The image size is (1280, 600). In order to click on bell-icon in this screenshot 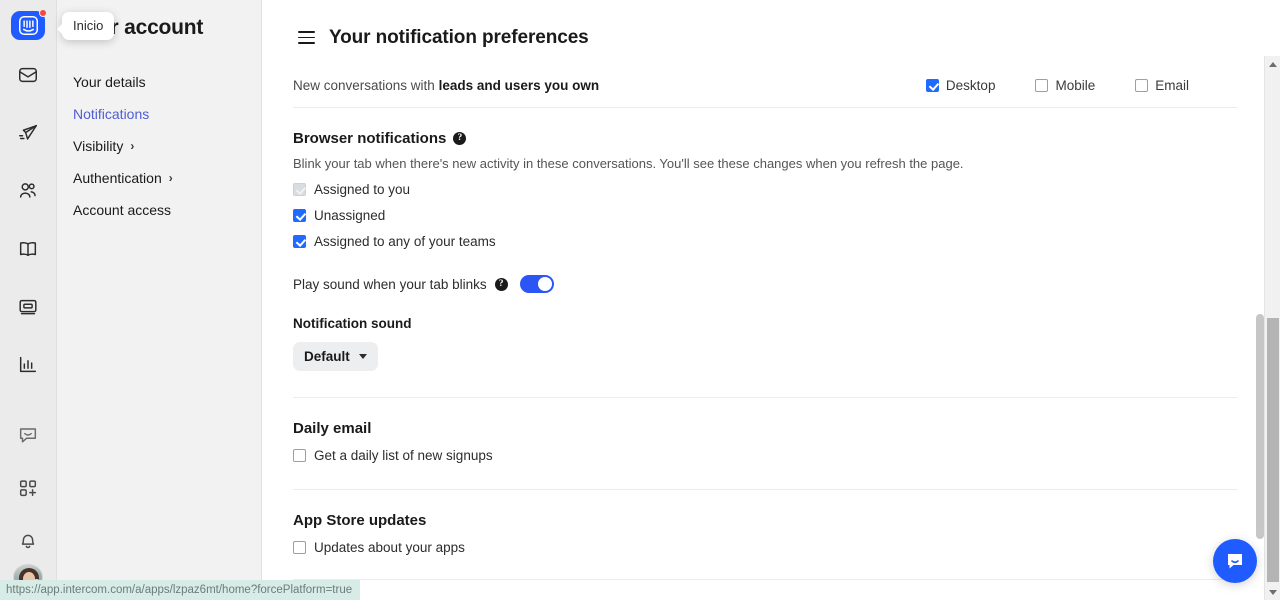, I will do `click(28, 540)`.